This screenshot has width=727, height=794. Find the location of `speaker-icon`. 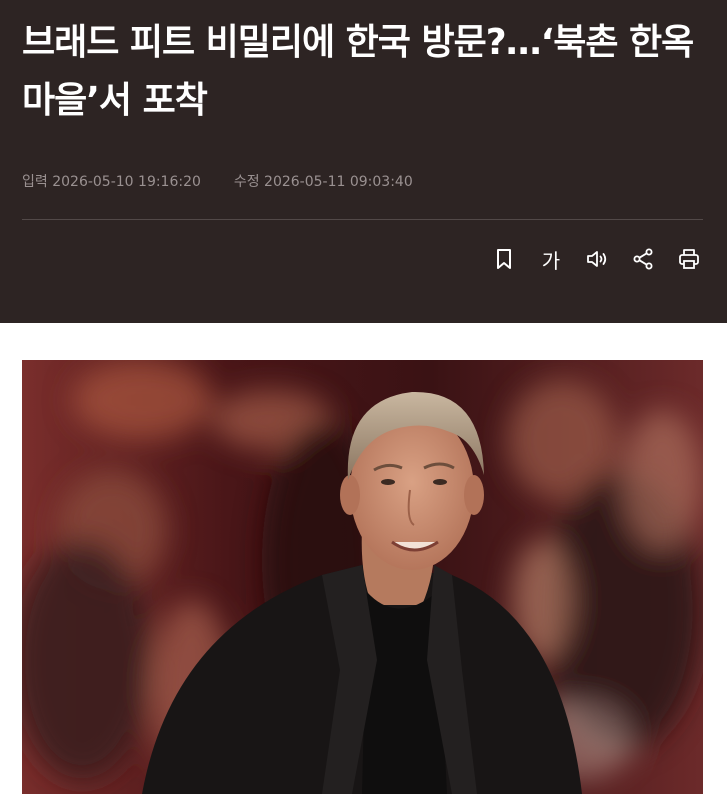

speaker-icon is located at coordinates (597, 259).